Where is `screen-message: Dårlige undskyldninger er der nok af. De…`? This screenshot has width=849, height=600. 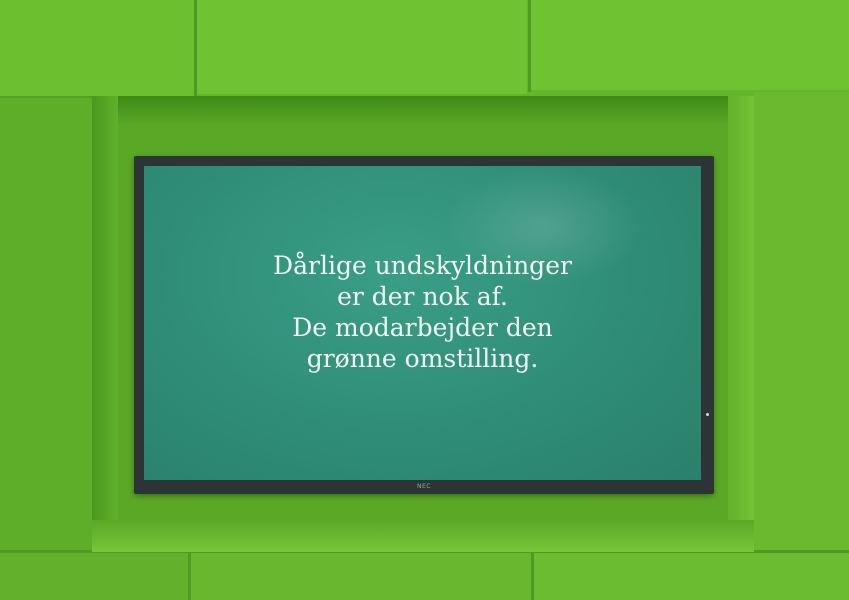
screen-message: Dårlige undskyldninger er der nok af. De… is located at coordinates (422, 312).